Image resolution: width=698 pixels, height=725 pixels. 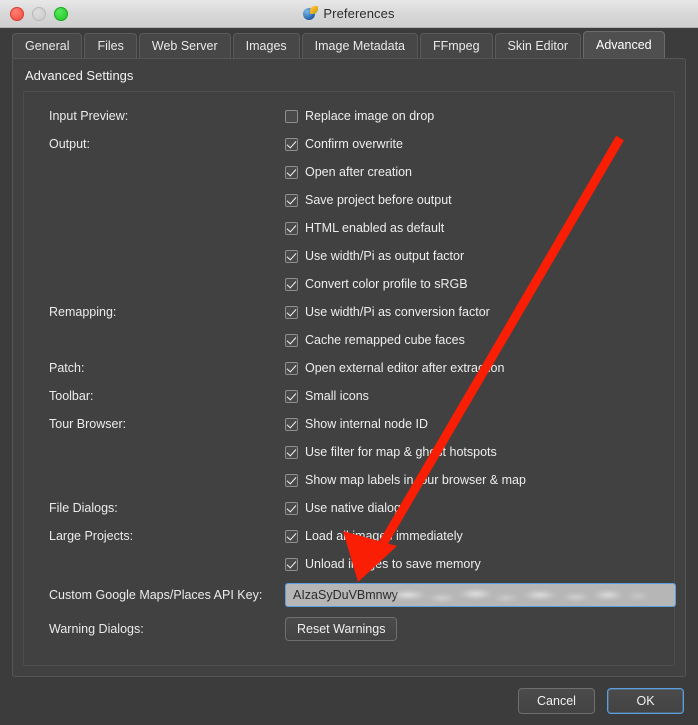 What do you see at coordinates (385, 340) in the screenshot?
I see `checkbox-label: Cache remapped cube faces` at bounding box center [385, 340].